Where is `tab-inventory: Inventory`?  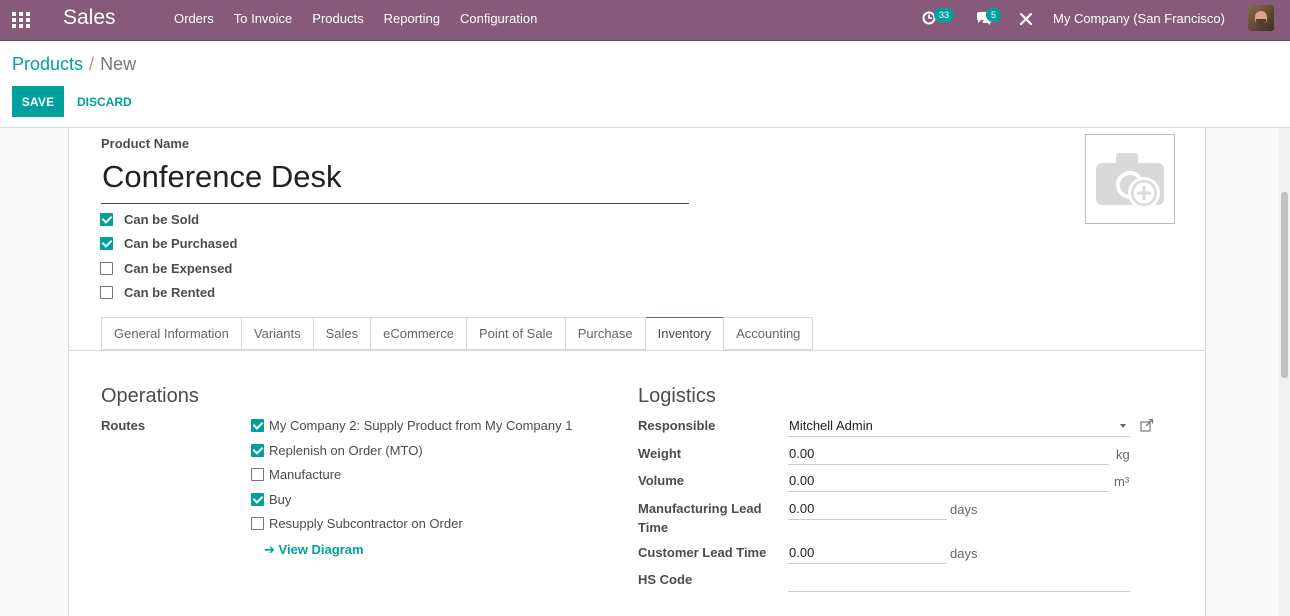 tab-inventory: Inventory is located at coordinates (685, 333).